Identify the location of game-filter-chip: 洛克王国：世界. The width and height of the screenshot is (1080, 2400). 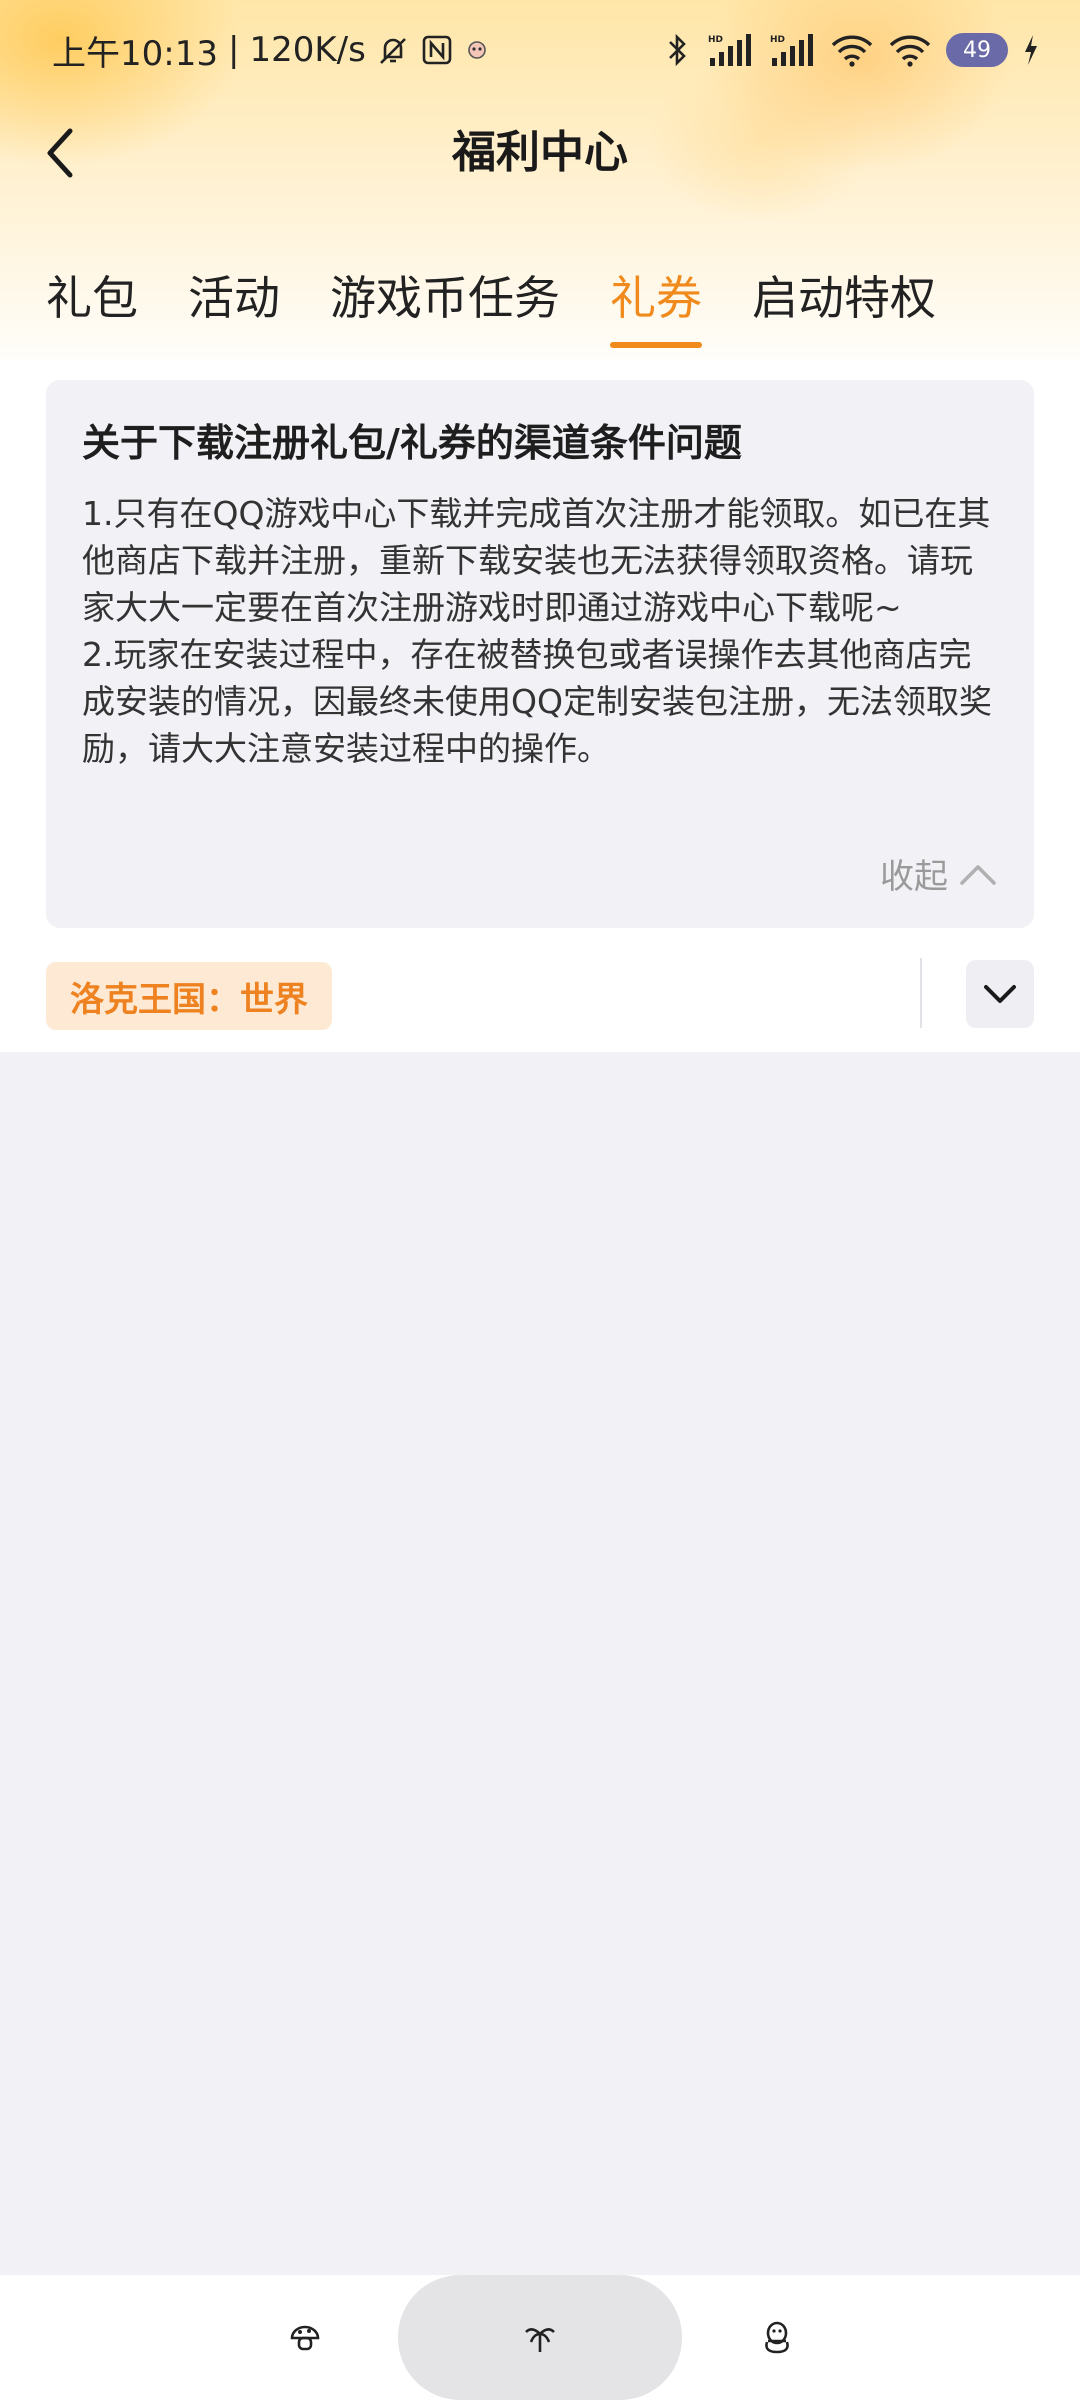
(189, 996).